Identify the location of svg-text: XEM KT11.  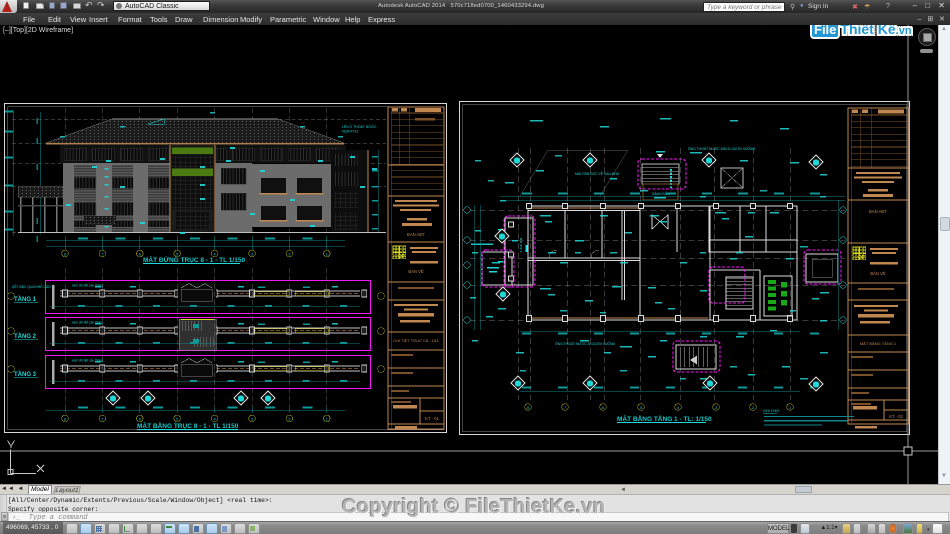
(350, 132).